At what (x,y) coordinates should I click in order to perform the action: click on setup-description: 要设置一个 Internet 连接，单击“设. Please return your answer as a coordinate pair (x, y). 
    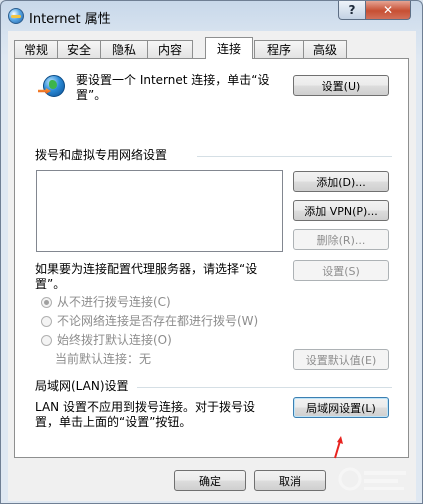
    Looking at the image, I should click on (173, 80).